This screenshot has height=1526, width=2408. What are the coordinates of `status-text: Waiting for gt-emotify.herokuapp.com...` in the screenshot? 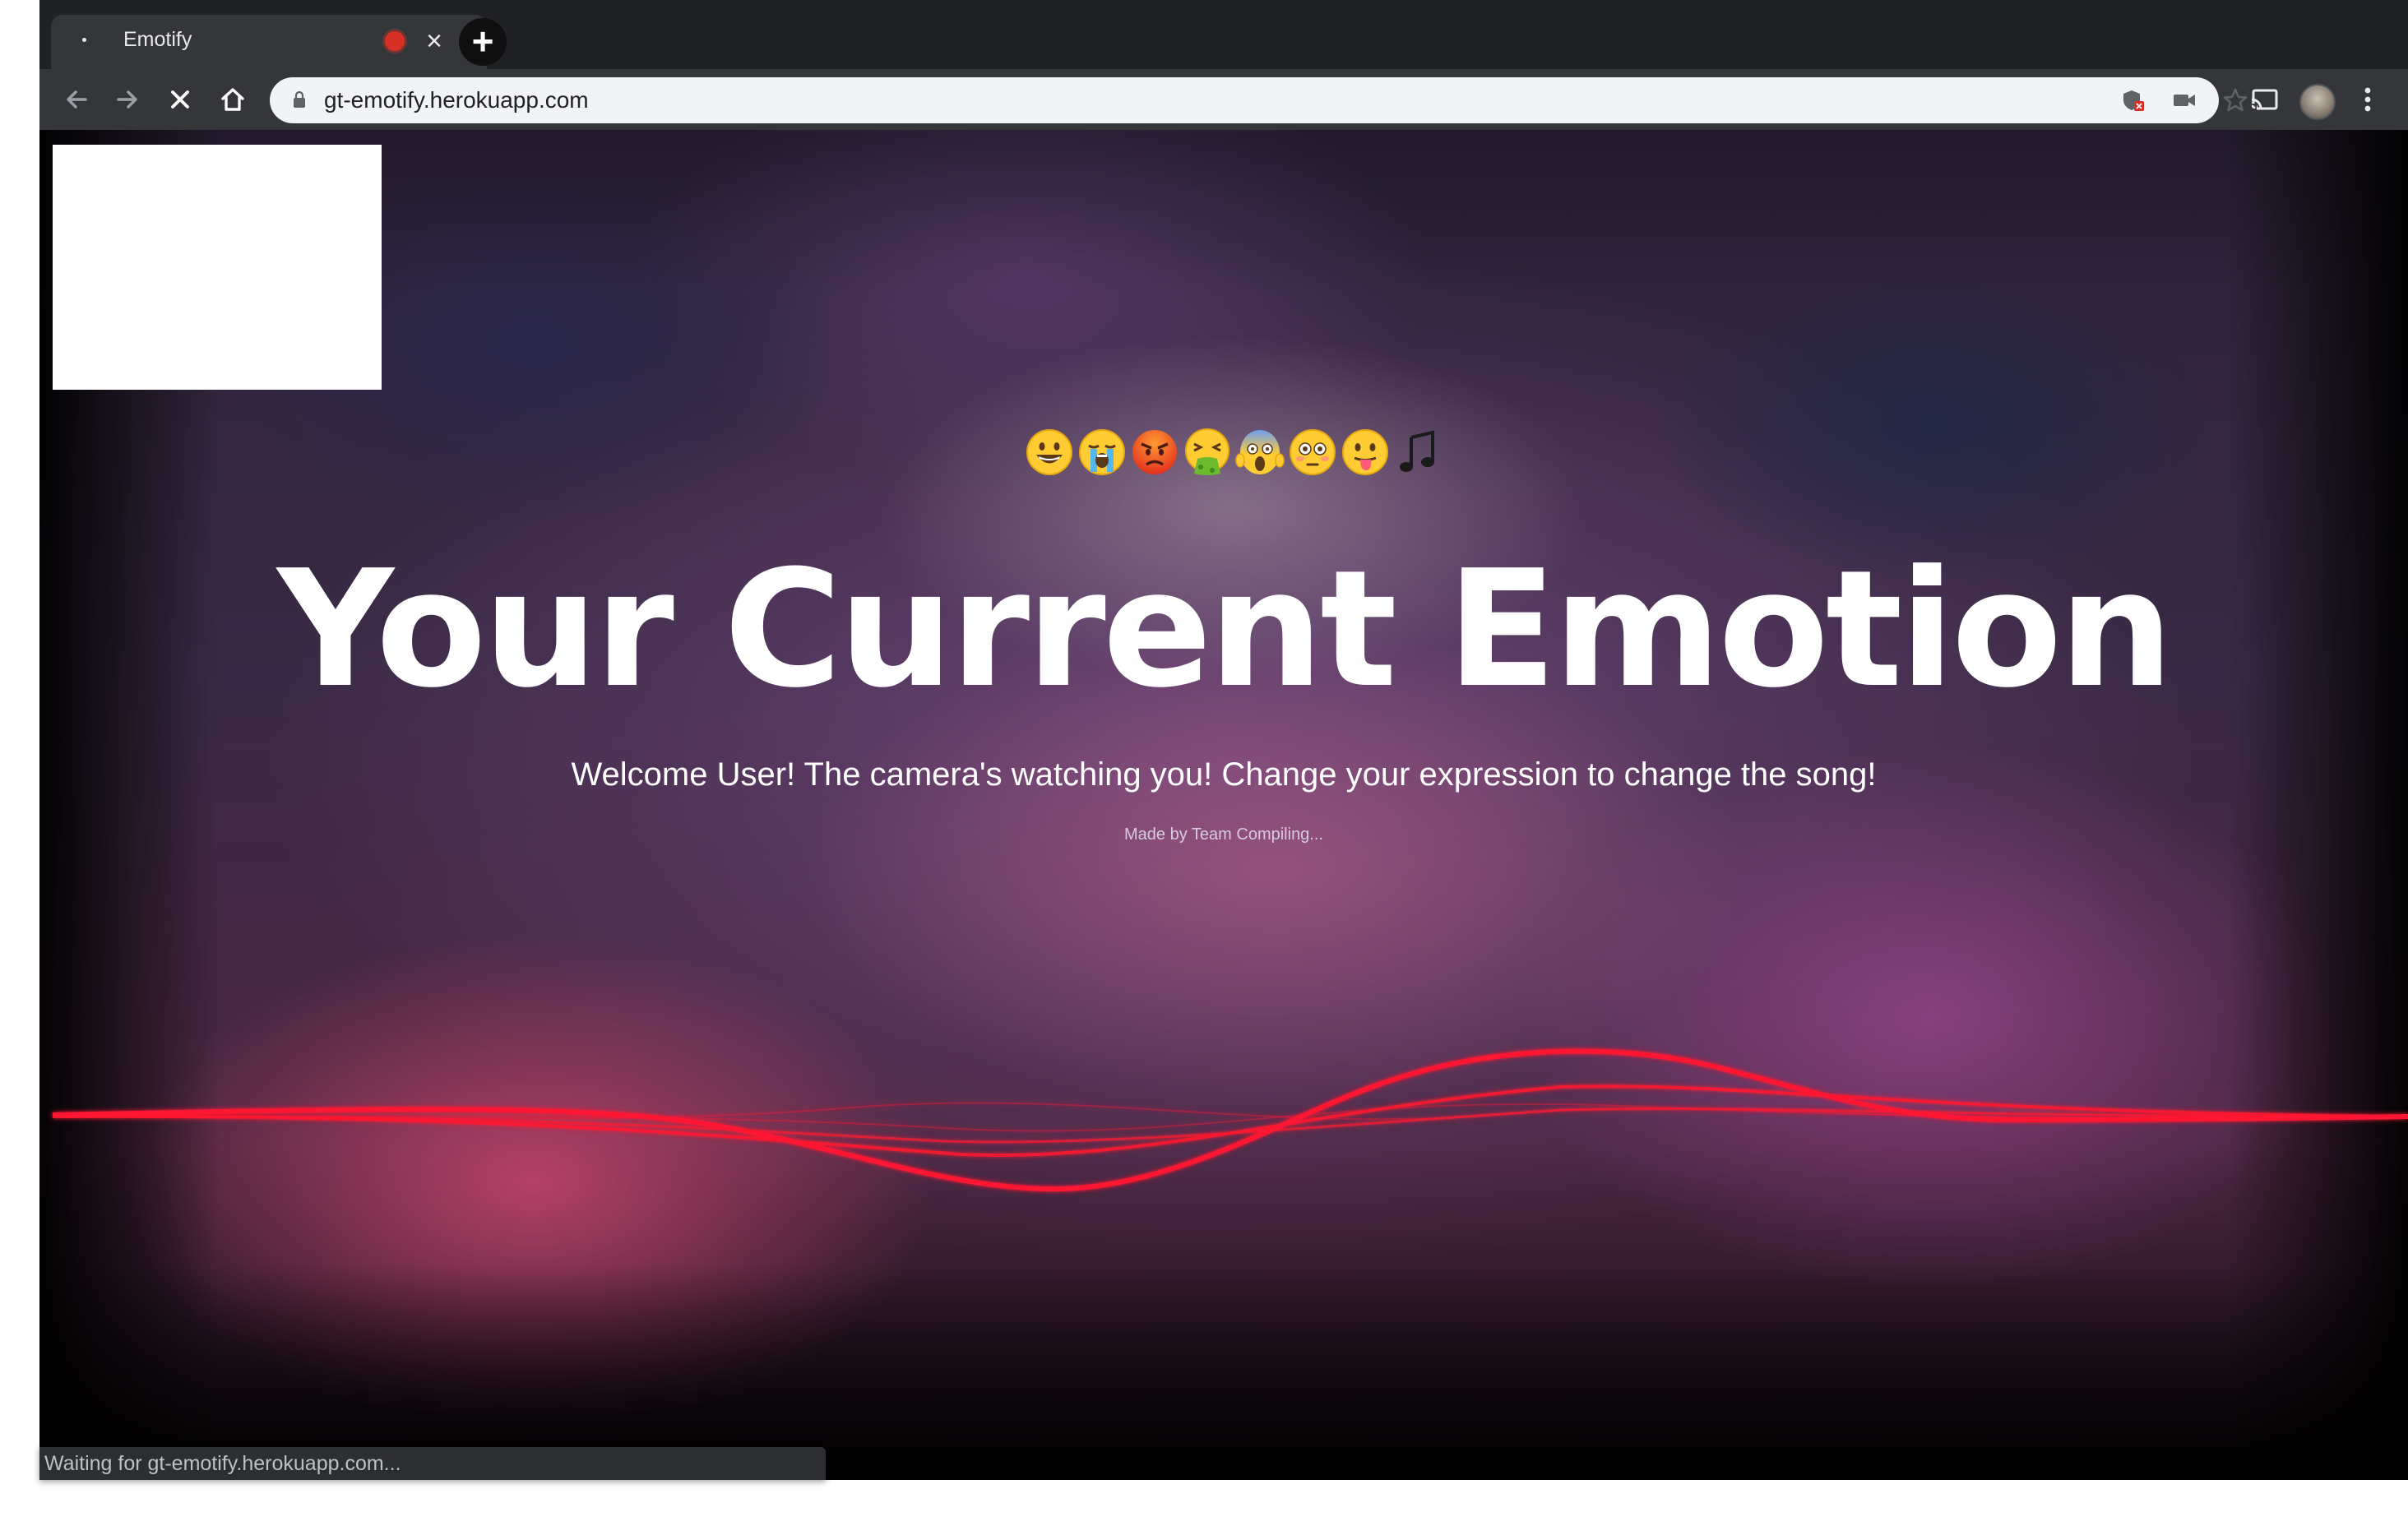 It's located at (222, 1463).